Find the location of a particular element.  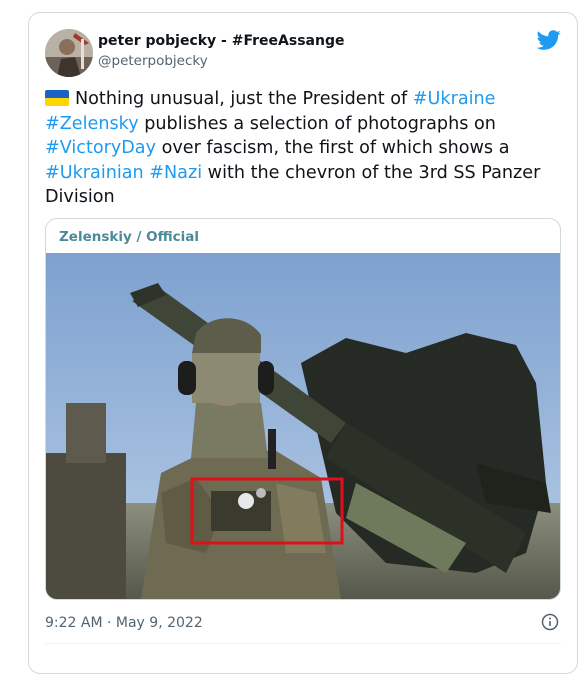

hashtag-link: #Ukraine is located at coordinates (454, 99).